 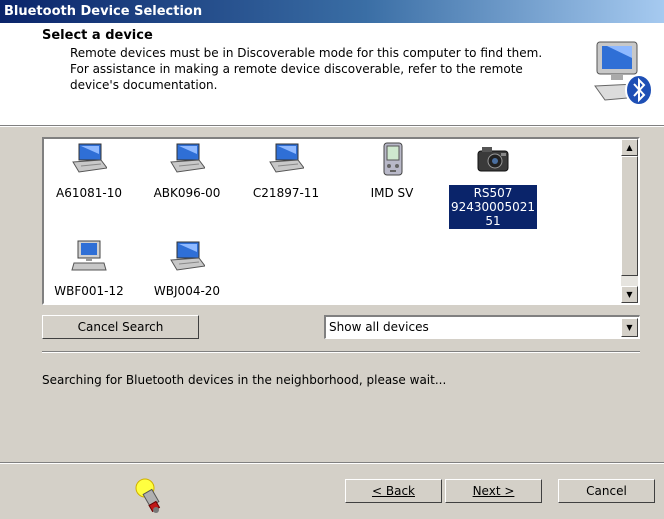 I want to click on device-label: WBJ004-20, so click(x=187, y=291).